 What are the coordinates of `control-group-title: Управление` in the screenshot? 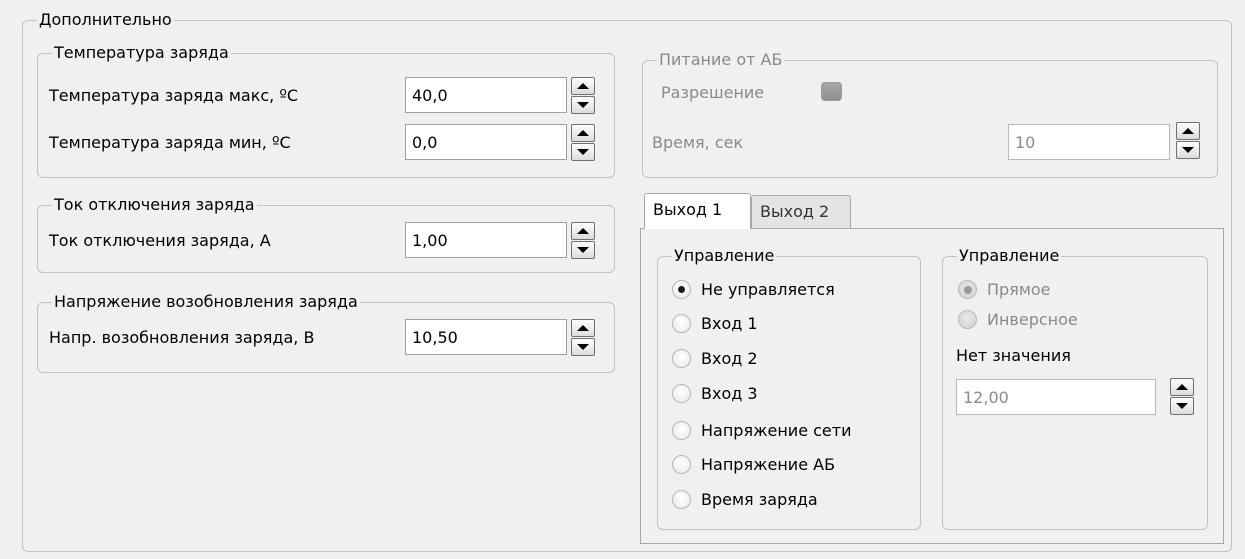 It's located at (724, 256).